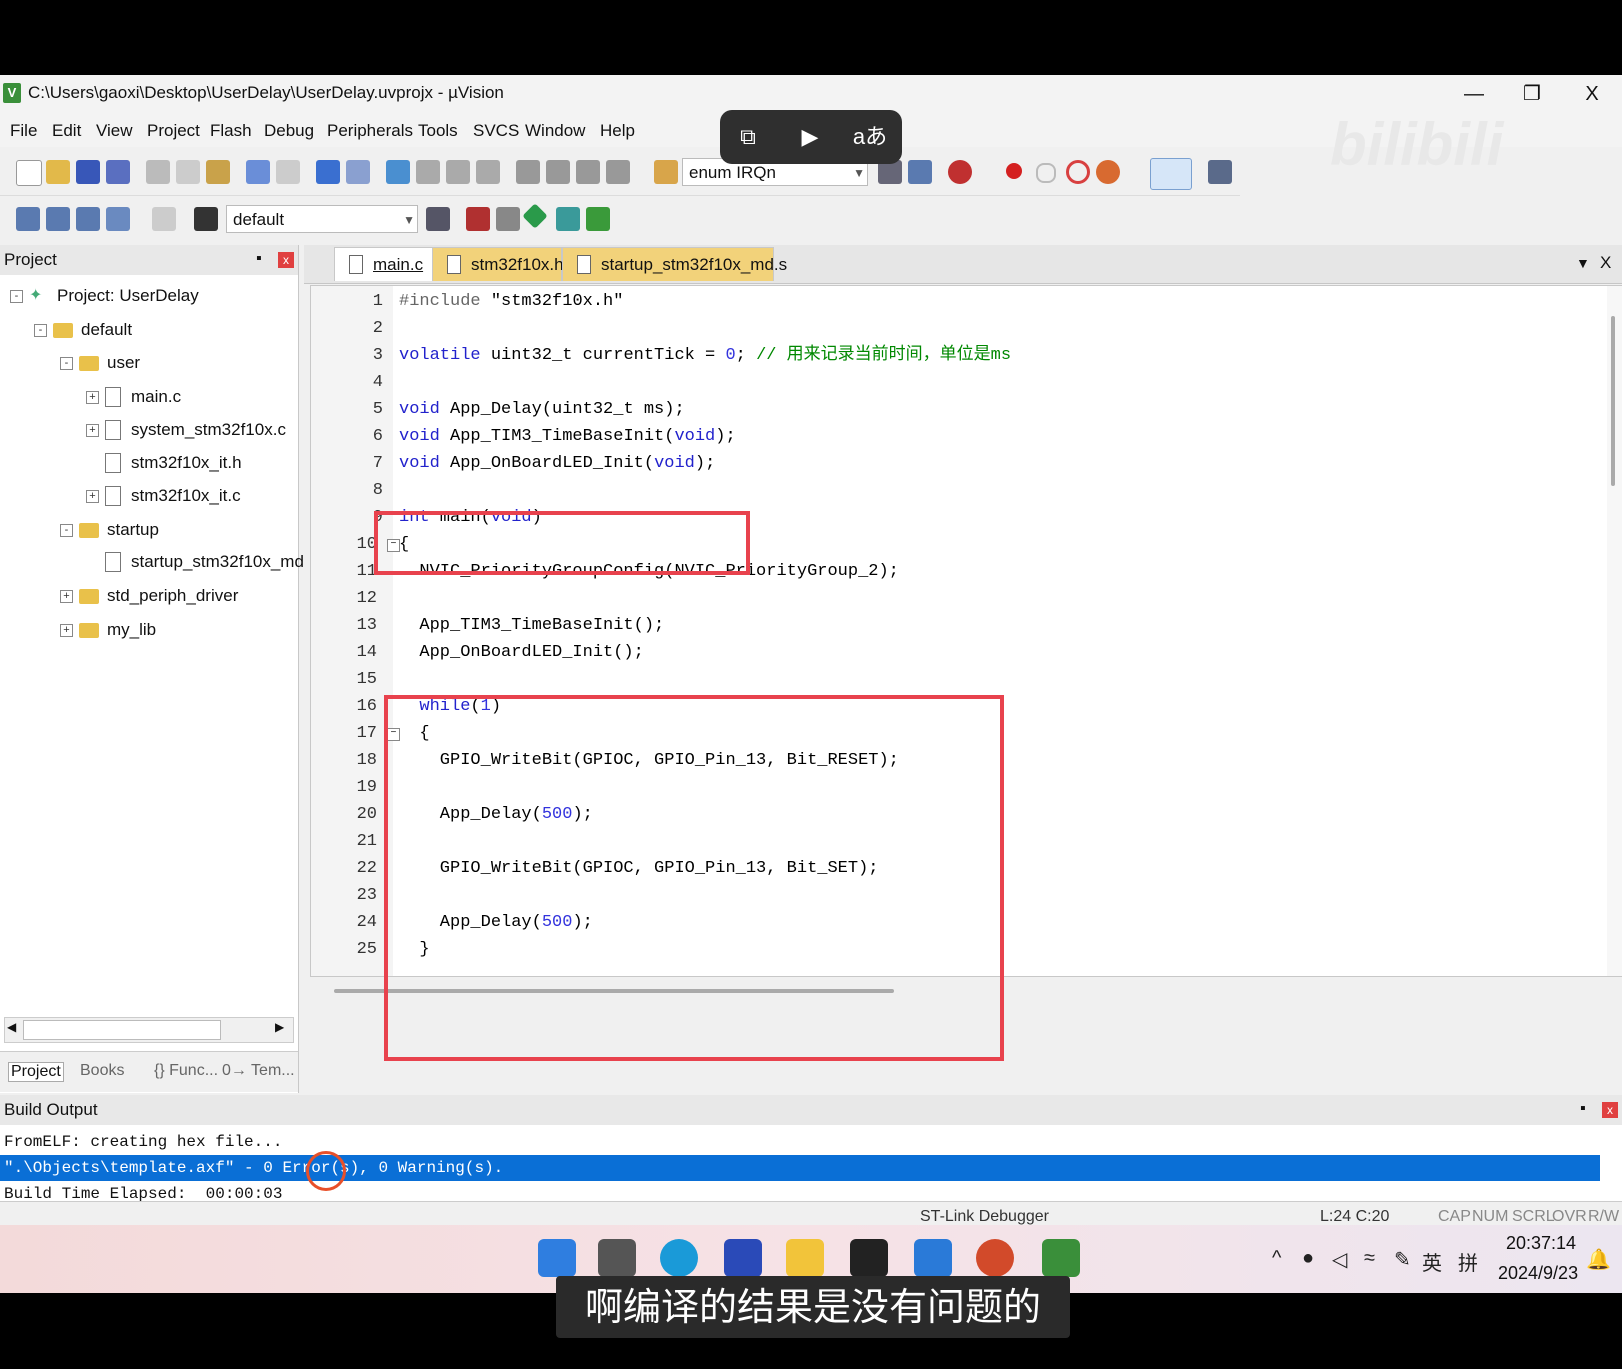 This screenshot has width=1622, height=1369. What do you see at coordinates (88, 219) in the screenshot?
I see `rebuild-icon` at bounding box center [88, 219].